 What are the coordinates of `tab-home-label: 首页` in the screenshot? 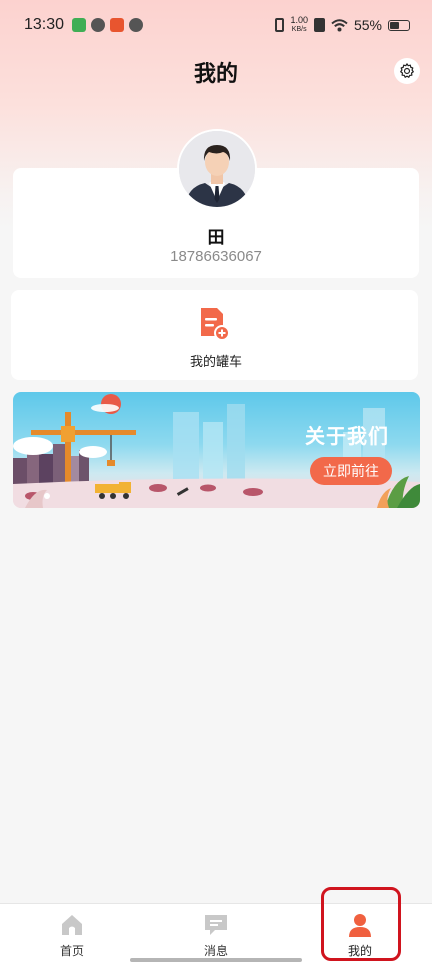 It's located at (71, 951).